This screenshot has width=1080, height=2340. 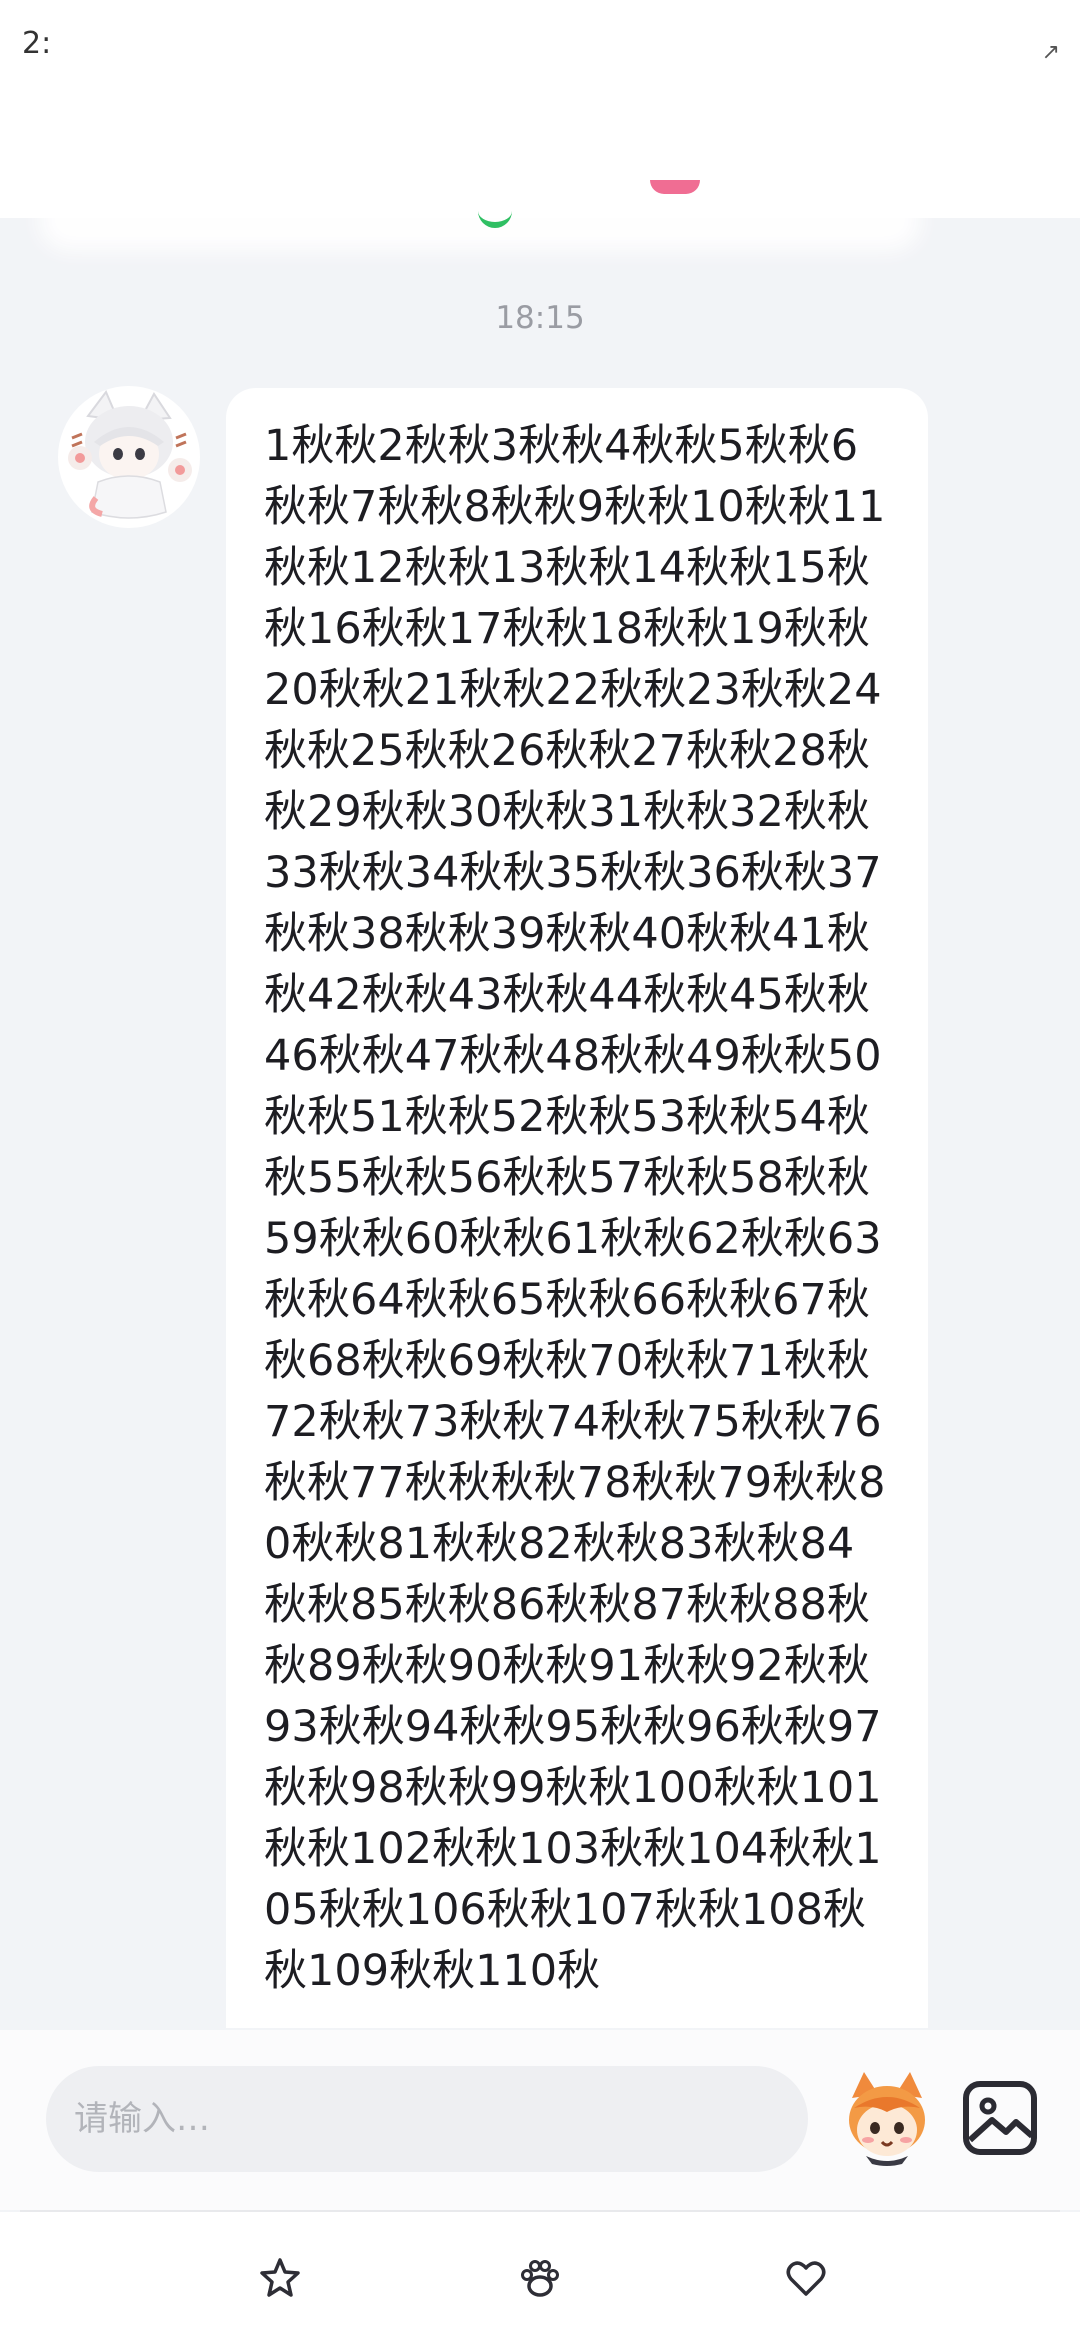 What do you see at coordinates (427, 2119) in the screenshot?
I see `message-input` at bounding box center [427, 2119].